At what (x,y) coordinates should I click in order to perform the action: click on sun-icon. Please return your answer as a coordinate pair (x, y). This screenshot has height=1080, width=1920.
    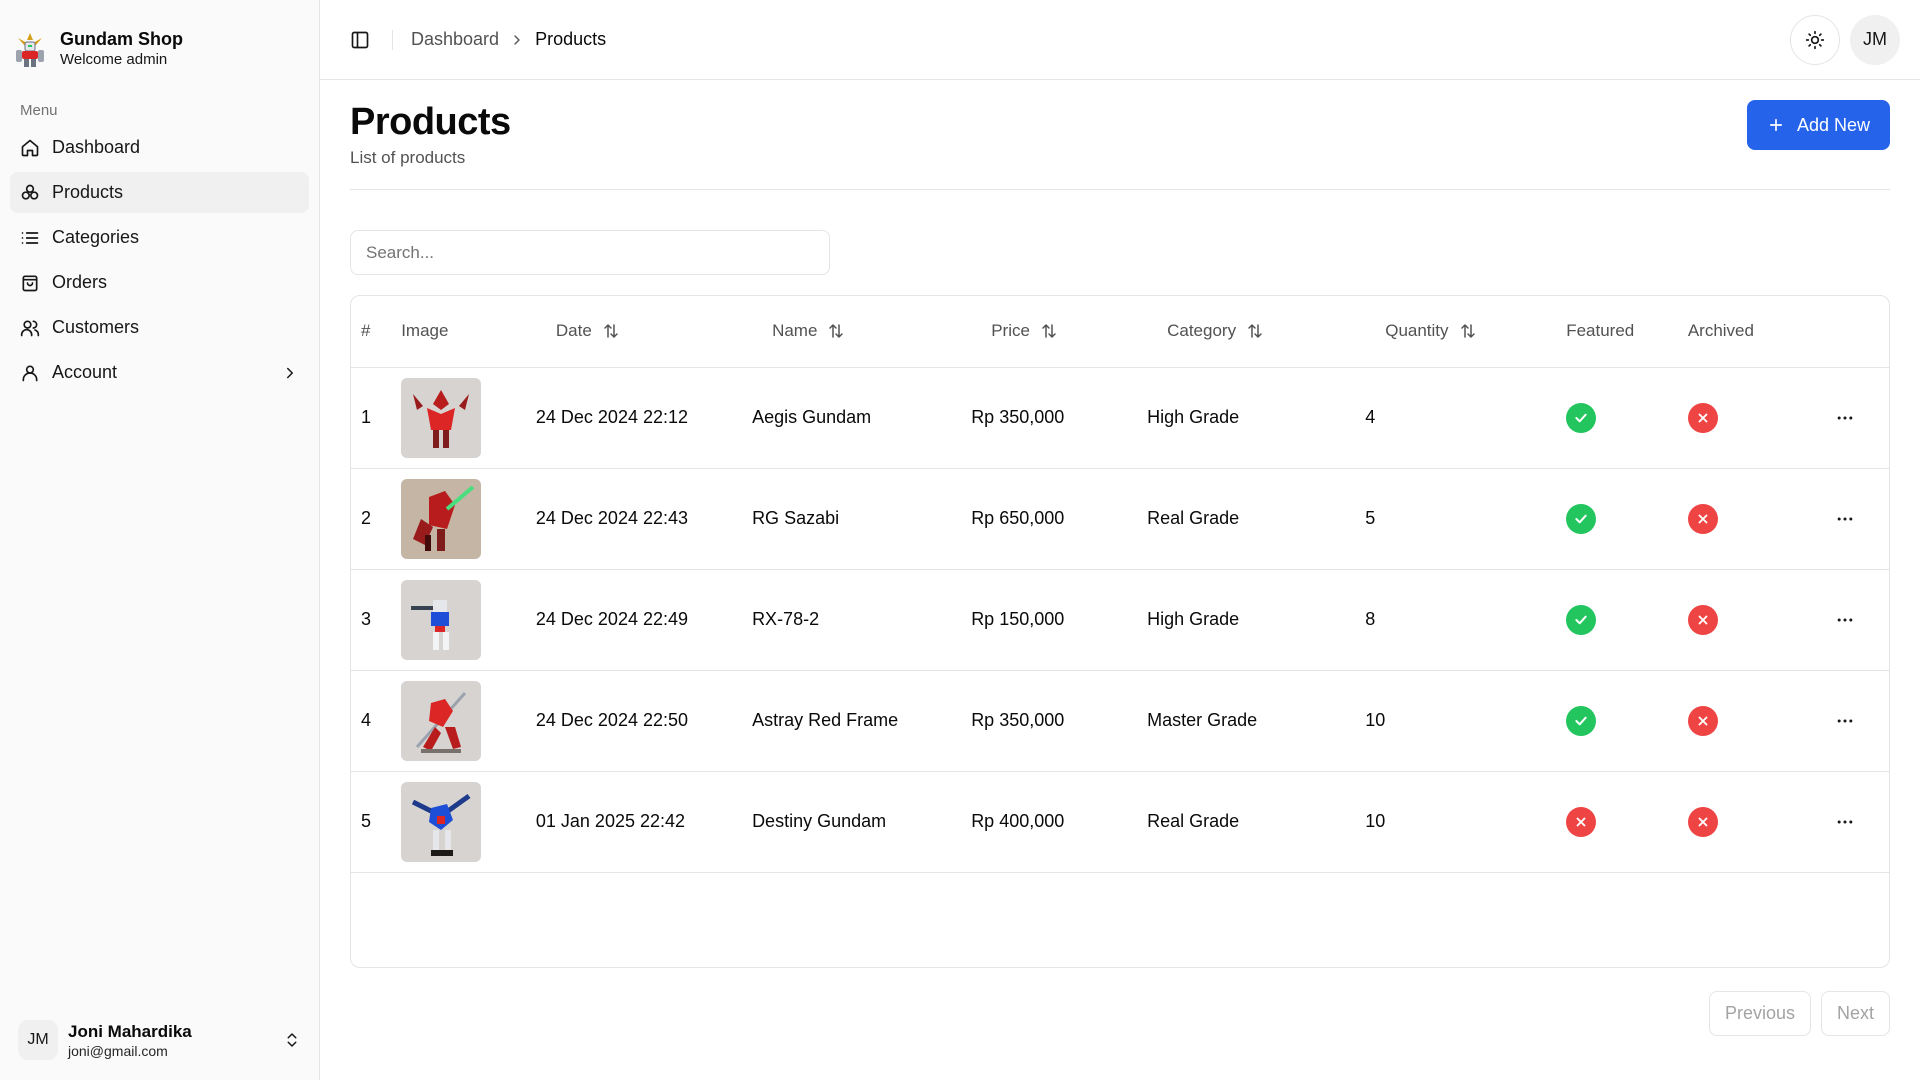
    Looking at the image, I should click on (1815, 39).